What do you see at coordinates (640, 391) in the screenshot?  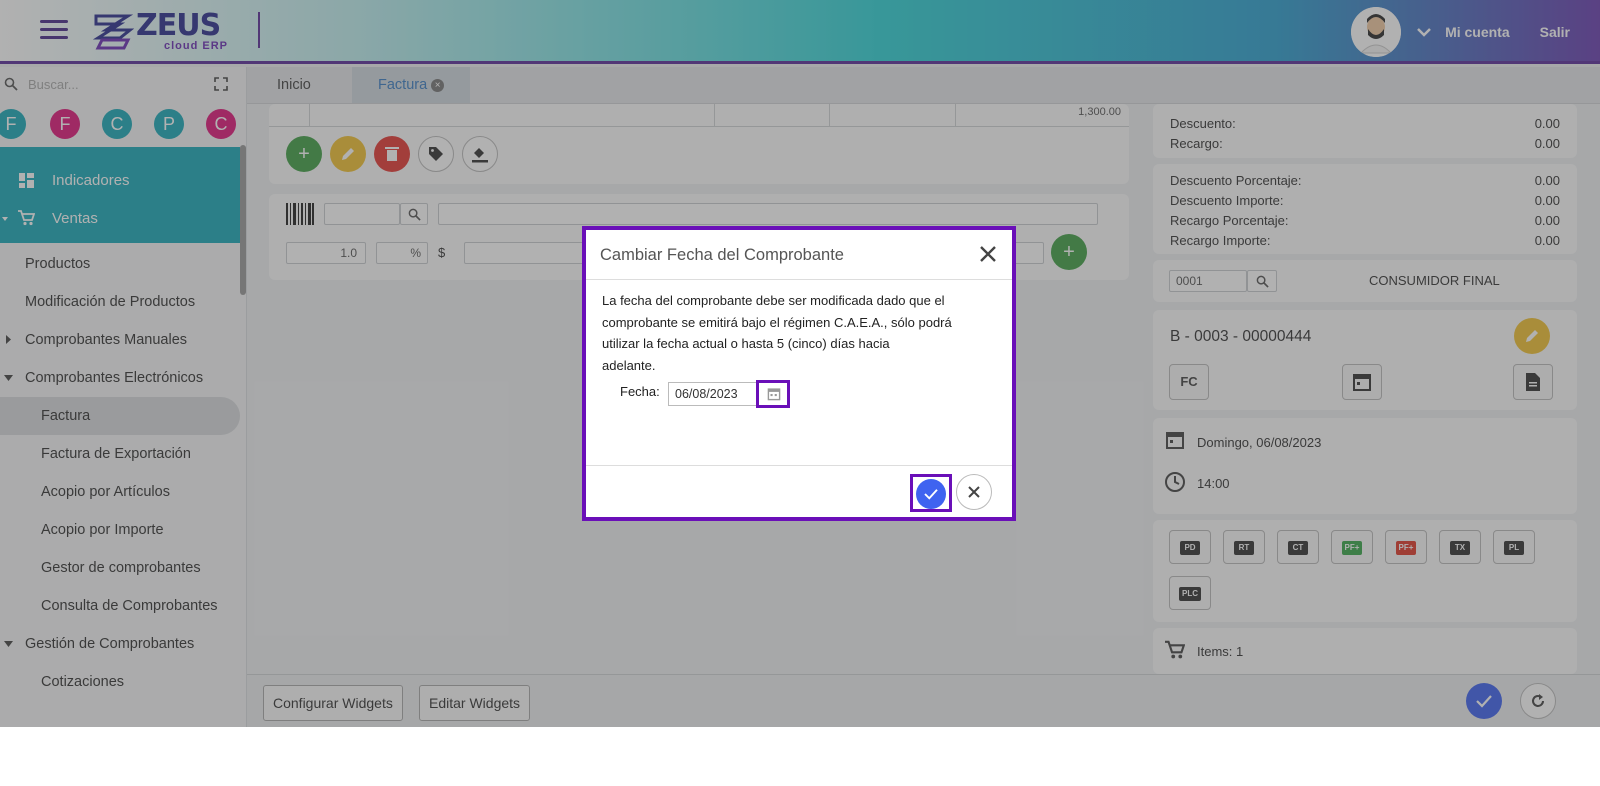 I see `date-label: Fecha:` at bounding box center [640, 391].